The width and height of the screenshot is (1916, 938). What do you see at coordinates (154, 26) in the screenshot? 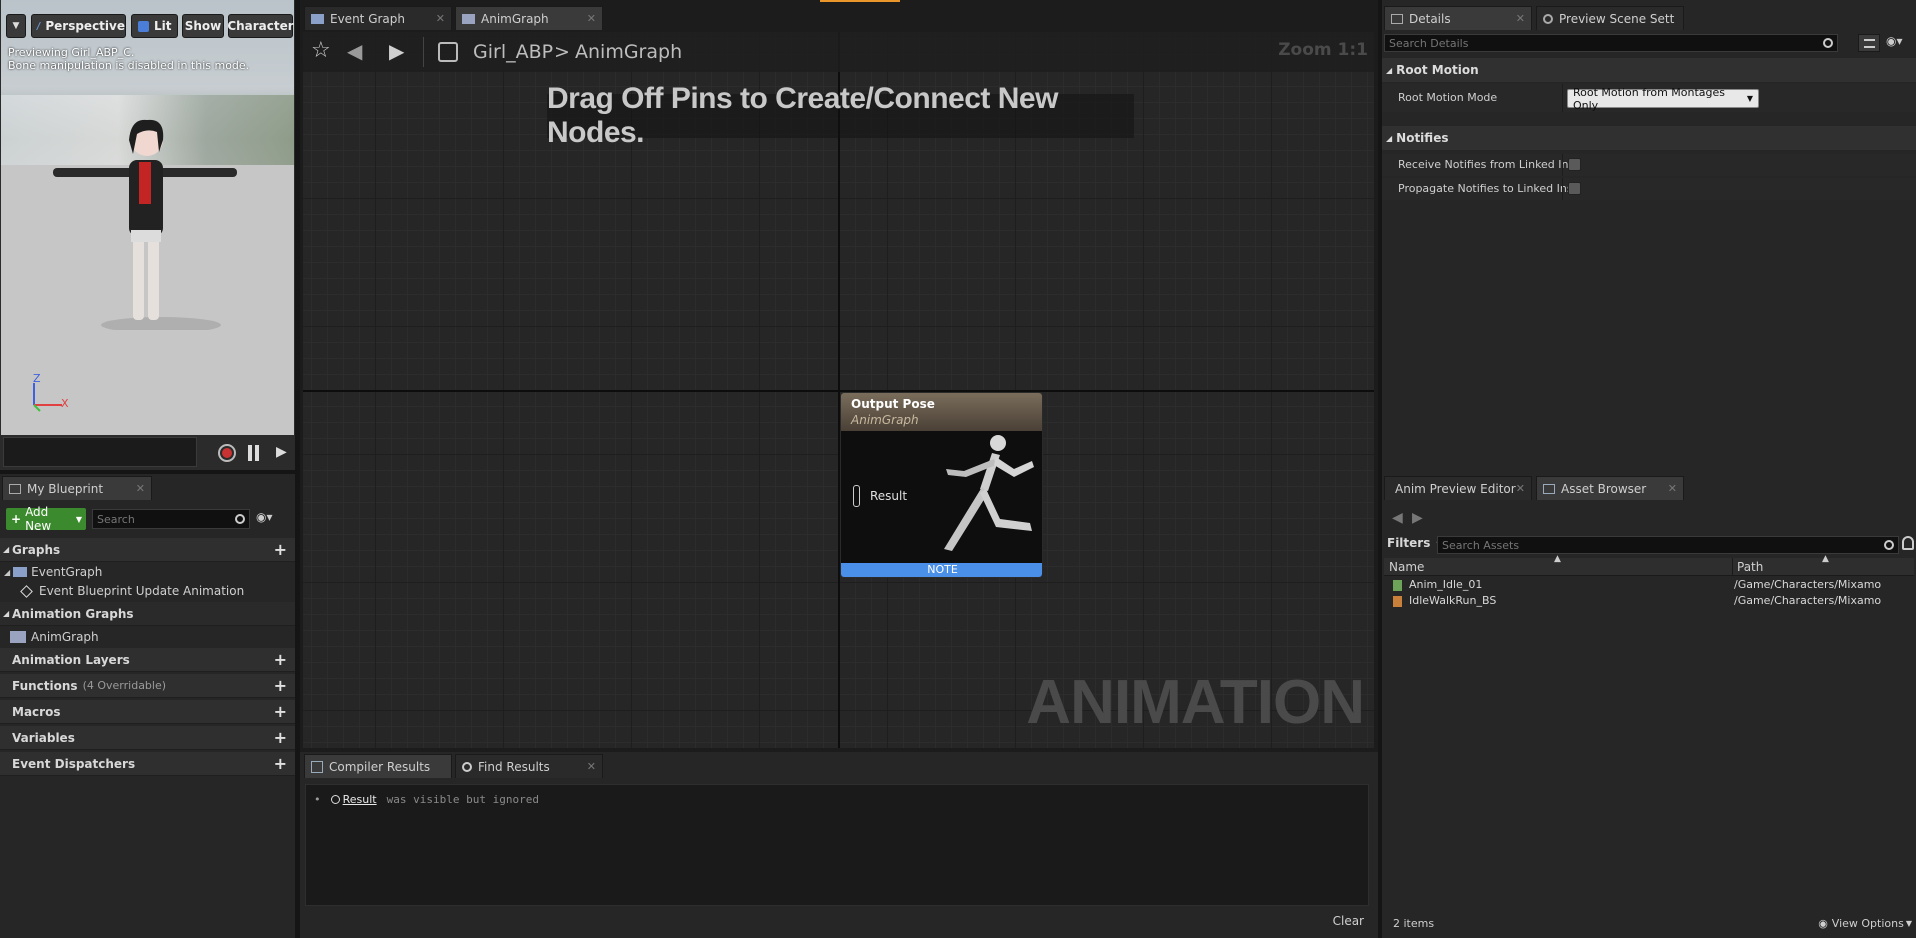
I see `lit-button: Lit` at bounding box center [154, 26].